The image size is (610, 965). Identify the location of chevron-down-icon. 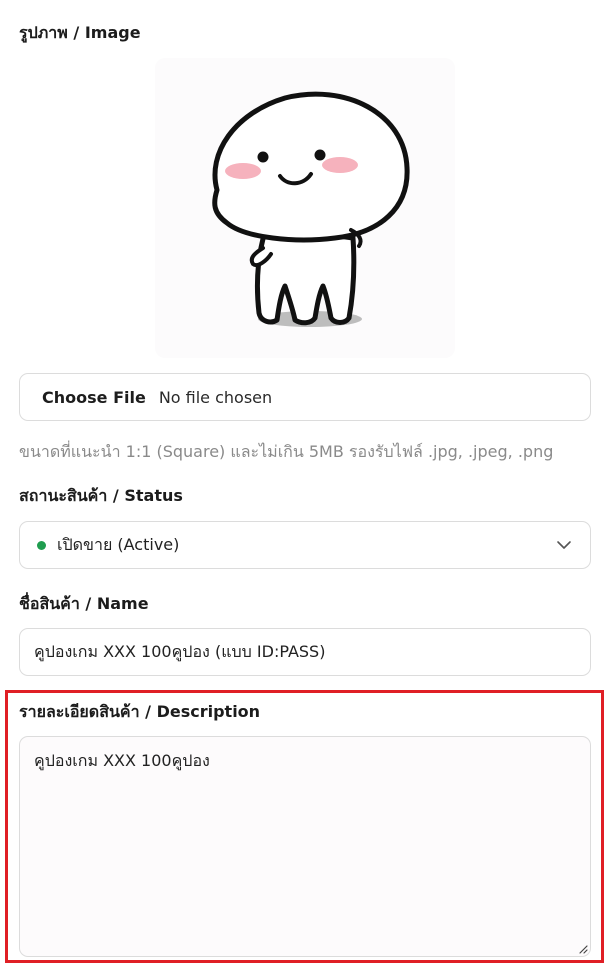
(564, 545).